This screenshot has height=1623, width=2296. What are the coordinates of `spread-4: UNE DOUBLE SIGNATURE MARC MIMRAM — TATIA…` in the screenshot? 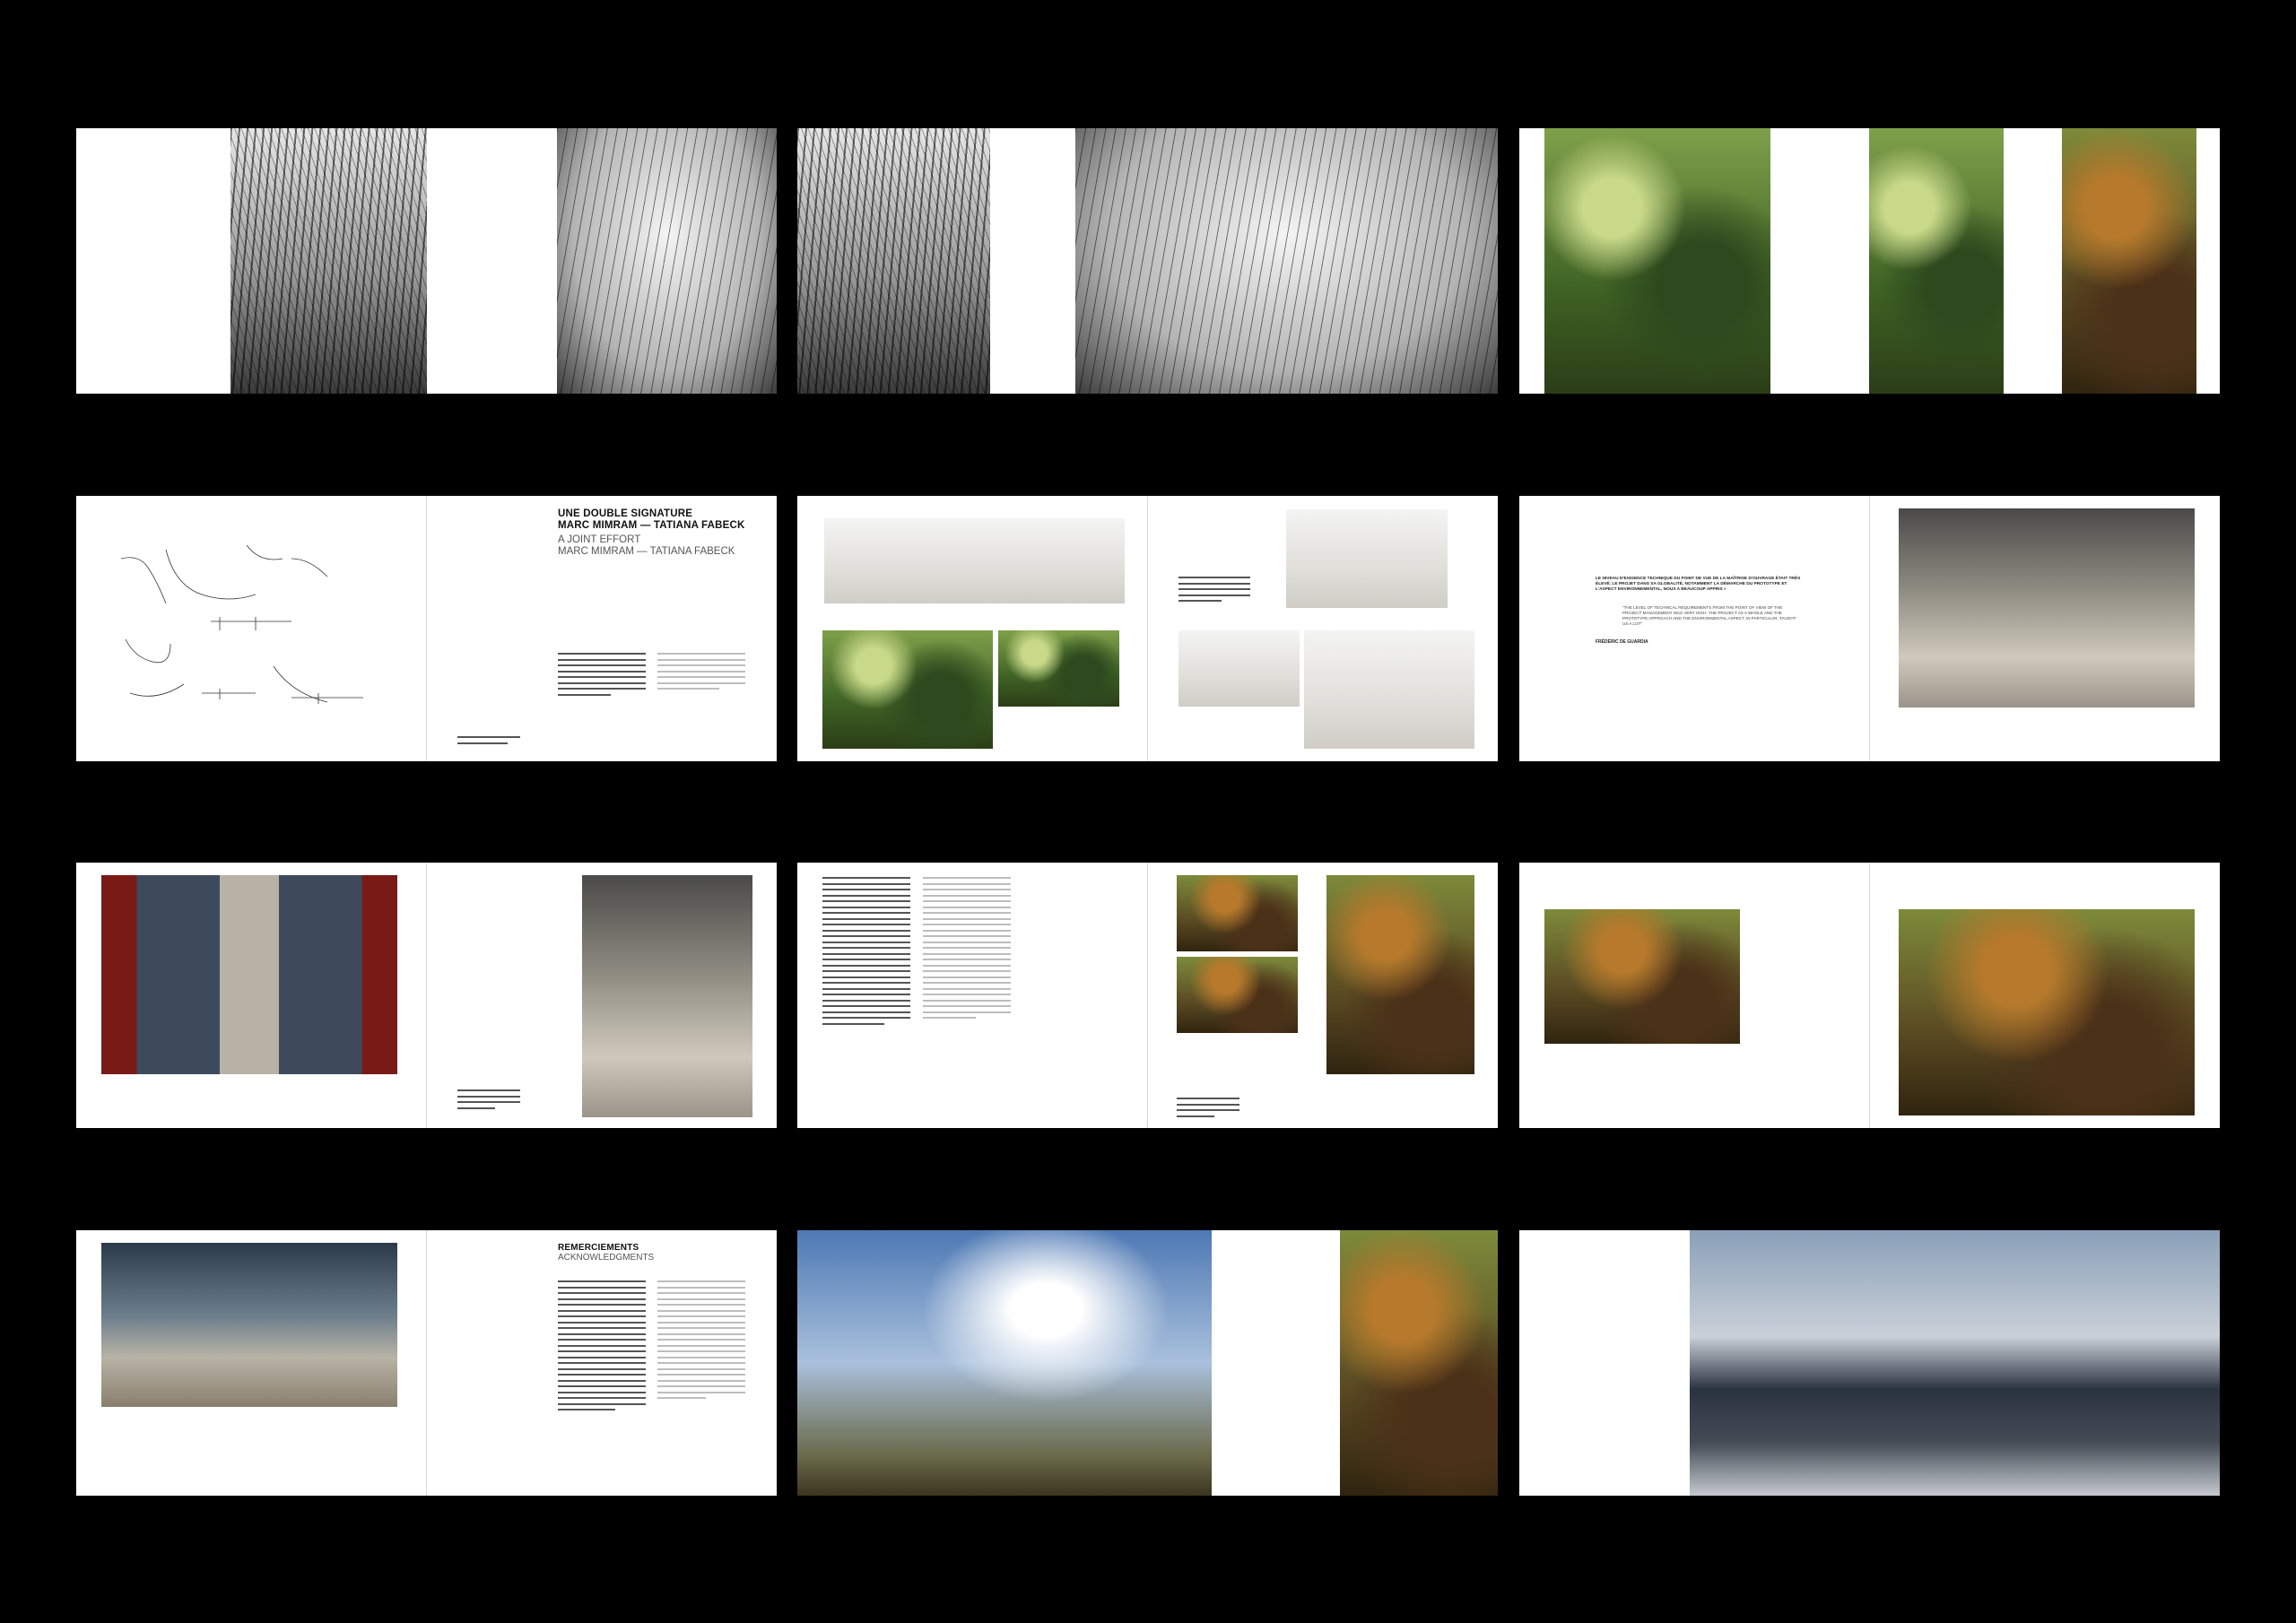 It's located at (426, 628).